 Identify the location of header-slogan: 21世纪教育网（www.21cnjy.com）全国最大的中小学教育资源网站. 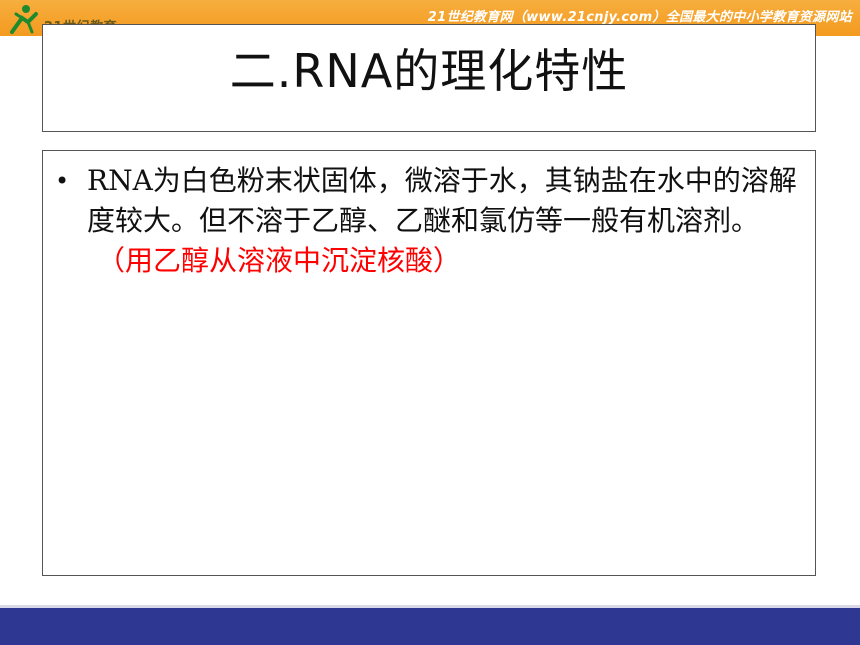
(639, 17).